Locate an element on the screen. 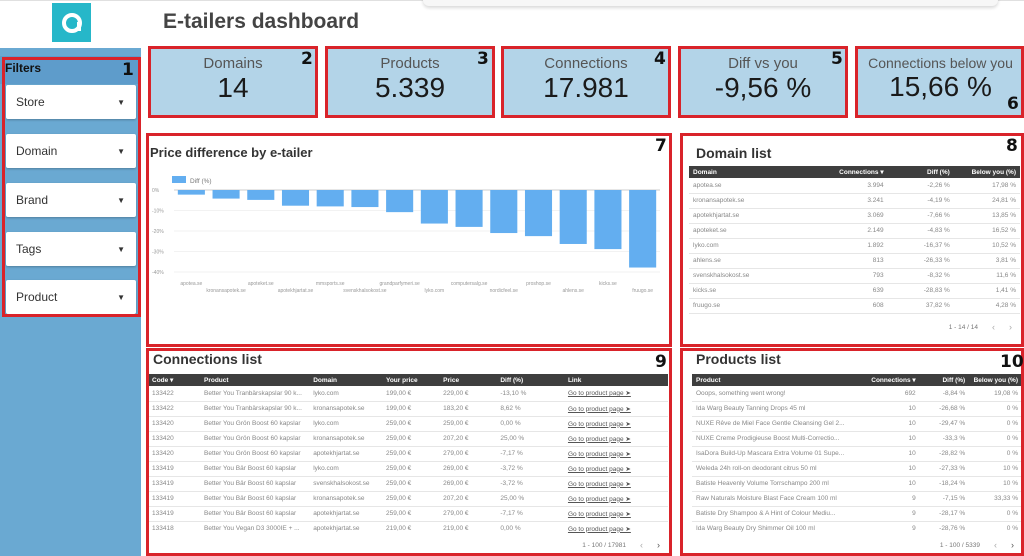  annotation-number: 4 is located at coordinates (660, 59).